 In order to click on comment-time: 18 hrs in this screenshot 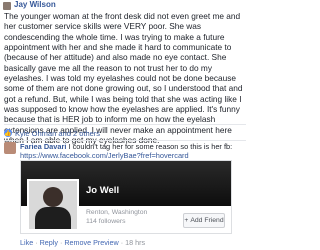, I will do `click(135, 242)`.